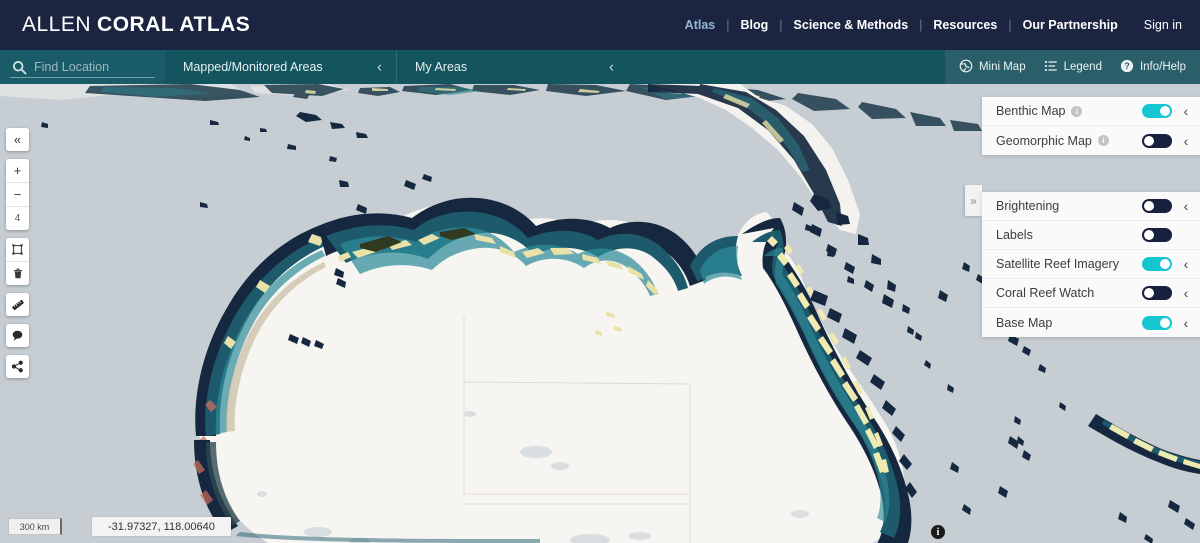 The image size is (1200, 543). I want to click on layer-row-coral-reef-watch: Coral Reef Watch ‹, so click(1091, 293).